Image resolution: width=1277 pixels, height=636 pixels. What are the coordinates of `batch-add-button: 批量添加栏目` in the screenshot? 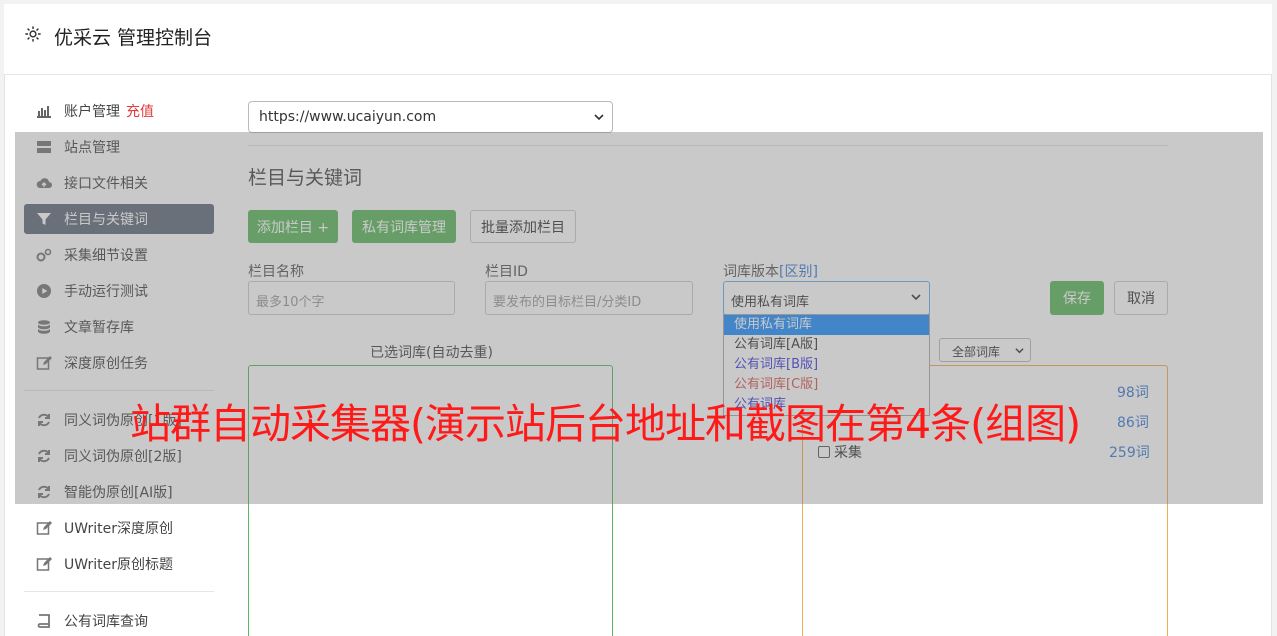 It's located at (523, 226).